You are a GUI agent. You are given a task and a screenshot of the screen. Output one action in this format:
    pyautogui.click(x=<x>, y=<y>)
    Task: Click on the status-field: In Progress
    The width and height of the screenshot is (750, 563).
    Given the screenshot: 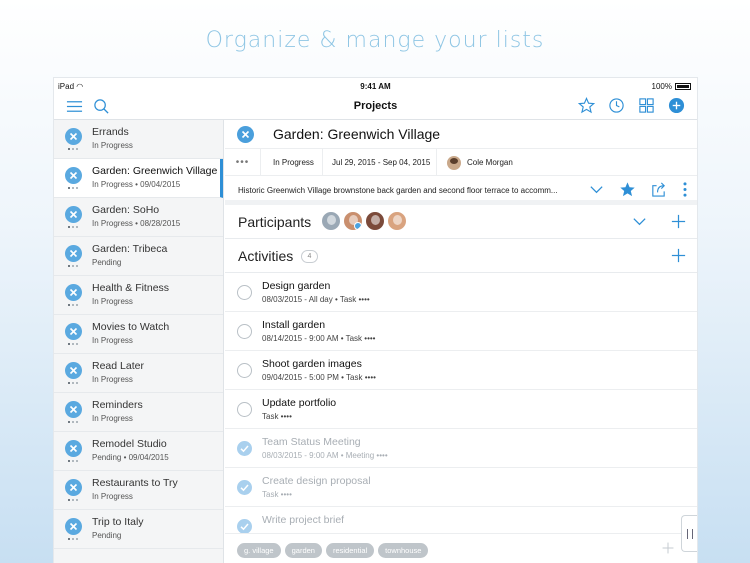 What is the action you would take?
    pyautogui.click(x=292, y=162)
    